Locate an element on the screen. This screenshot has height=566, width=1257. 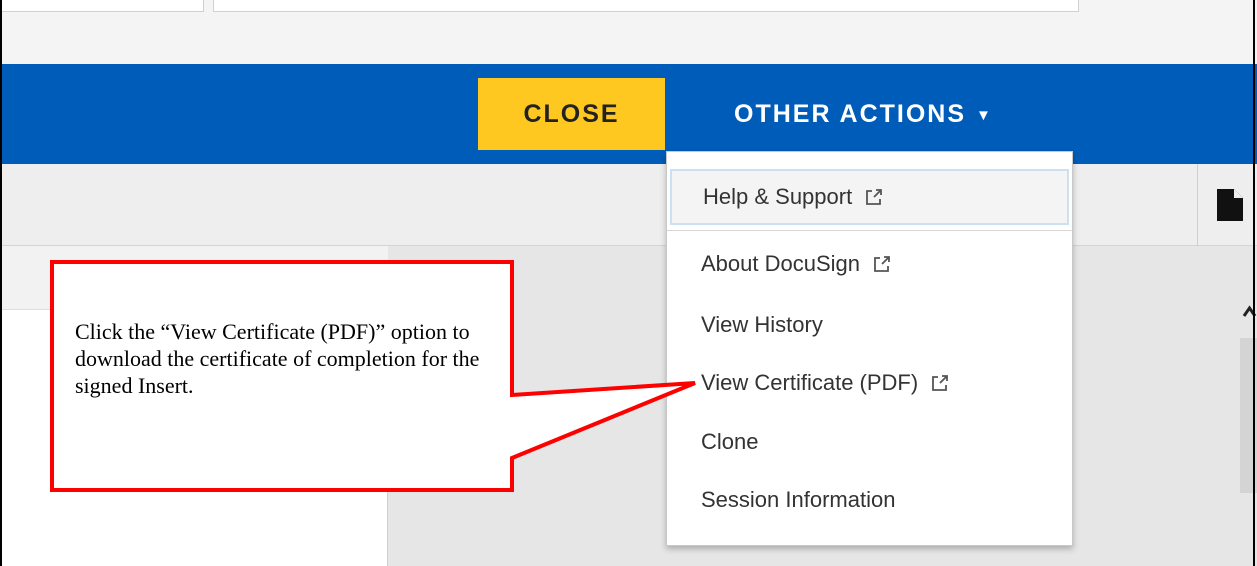
menu-item-label: View History is located at coordinates (762, 324).